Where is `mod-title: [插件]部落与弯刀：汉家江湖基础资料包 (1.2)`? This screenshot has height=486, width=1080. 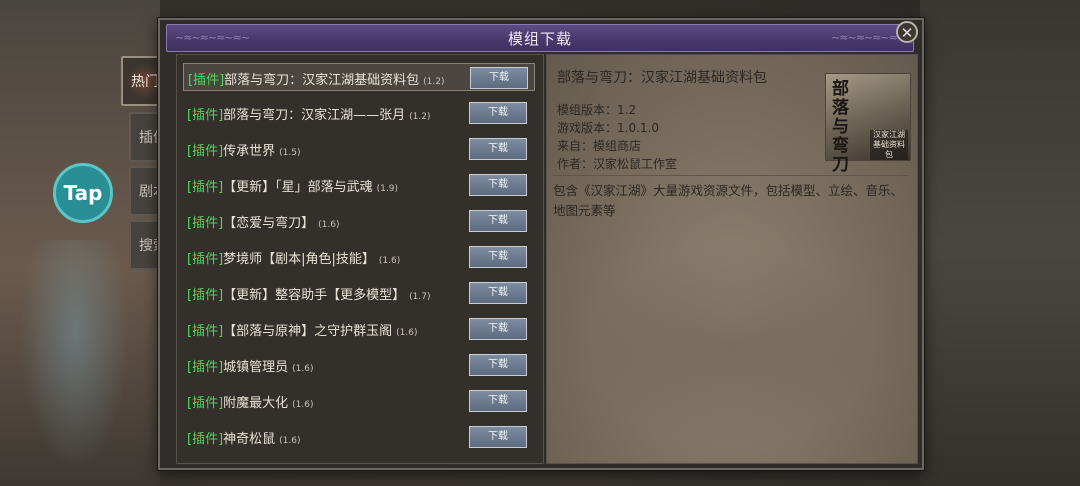 mod-title: [插件]部落与弯刀：汉家江湖基础资料包 (1.2) is located at coordinates (316, 78).